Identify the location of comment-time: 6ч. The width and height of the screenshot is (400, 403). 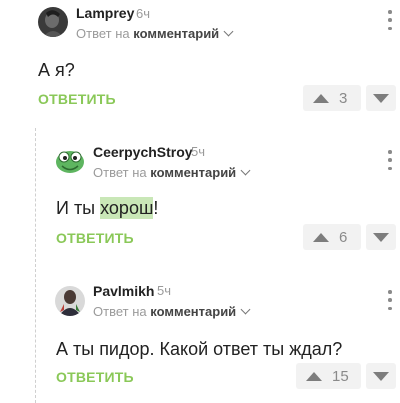
(143, 13).